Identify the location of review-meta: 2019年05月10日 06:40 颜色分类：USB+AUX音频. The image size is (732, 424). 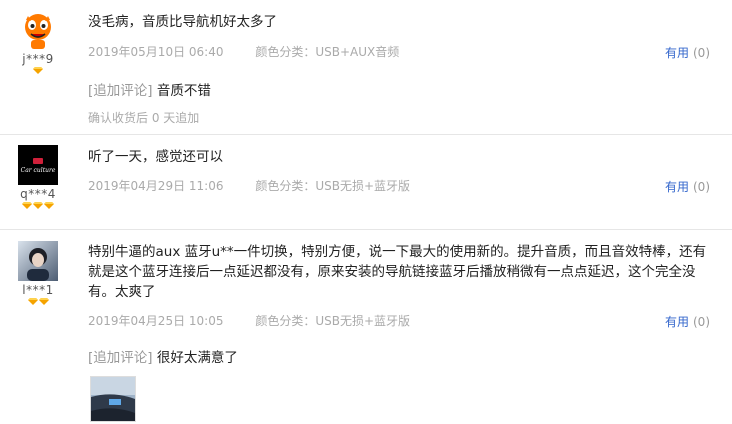
(243, 51).